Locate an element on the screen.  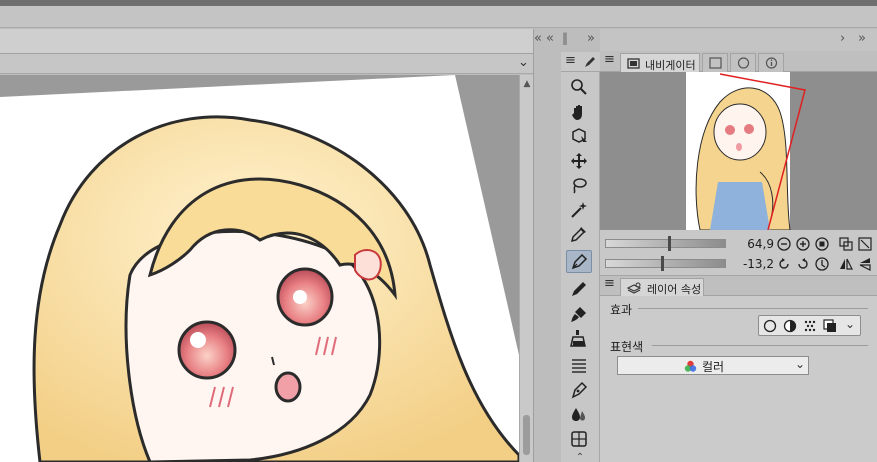
extract-line-icon is located at coordinates (790, 326).